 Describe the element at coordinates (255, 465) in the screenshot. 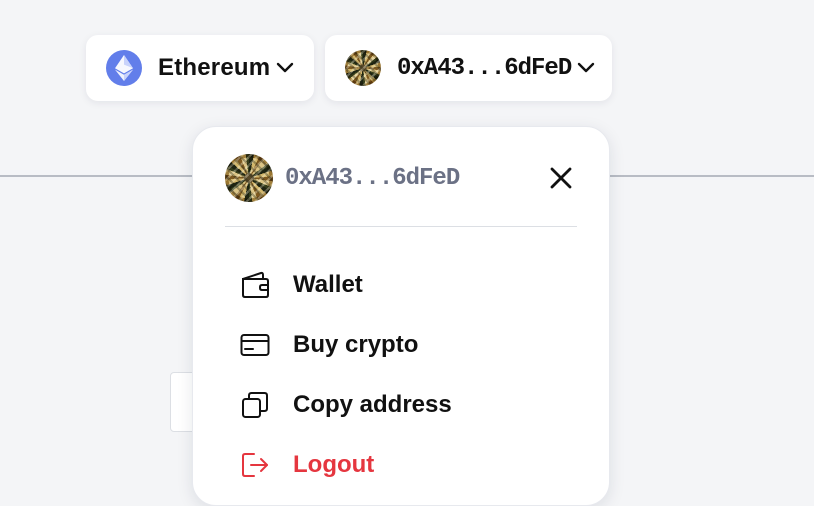

I see `logout-icon` at that location.